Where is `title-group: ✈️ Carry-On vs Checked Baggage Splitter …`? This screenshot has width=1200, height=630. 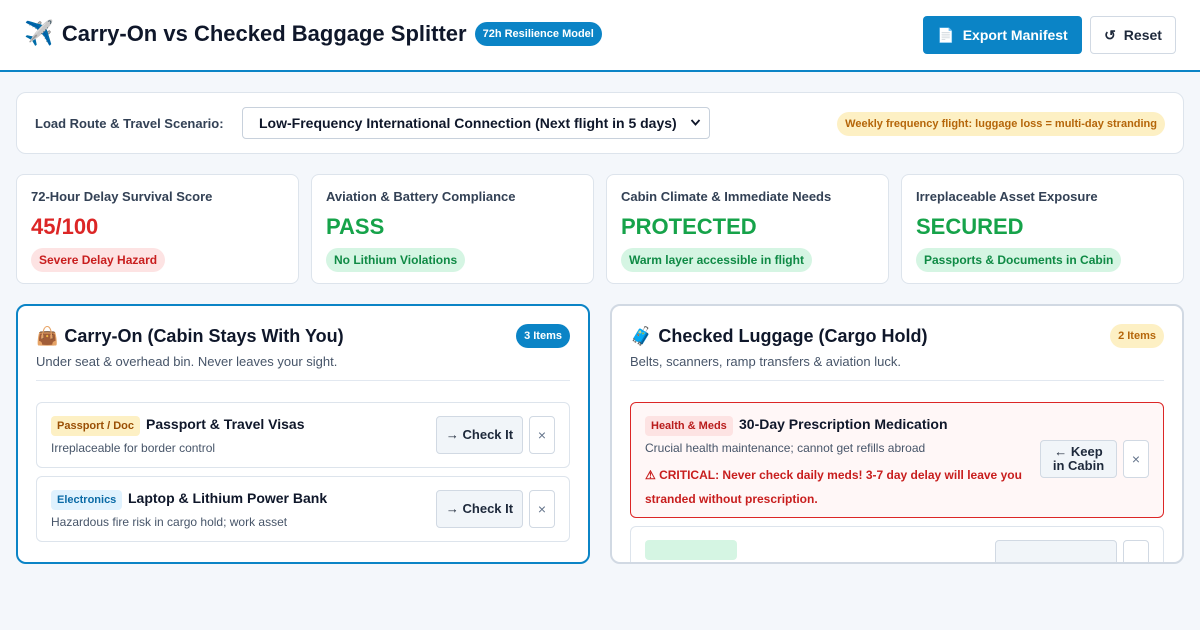
title-group: ✈️ Carry-On vs Checked Baggage Splitter … is located at coordinates (313, 34).